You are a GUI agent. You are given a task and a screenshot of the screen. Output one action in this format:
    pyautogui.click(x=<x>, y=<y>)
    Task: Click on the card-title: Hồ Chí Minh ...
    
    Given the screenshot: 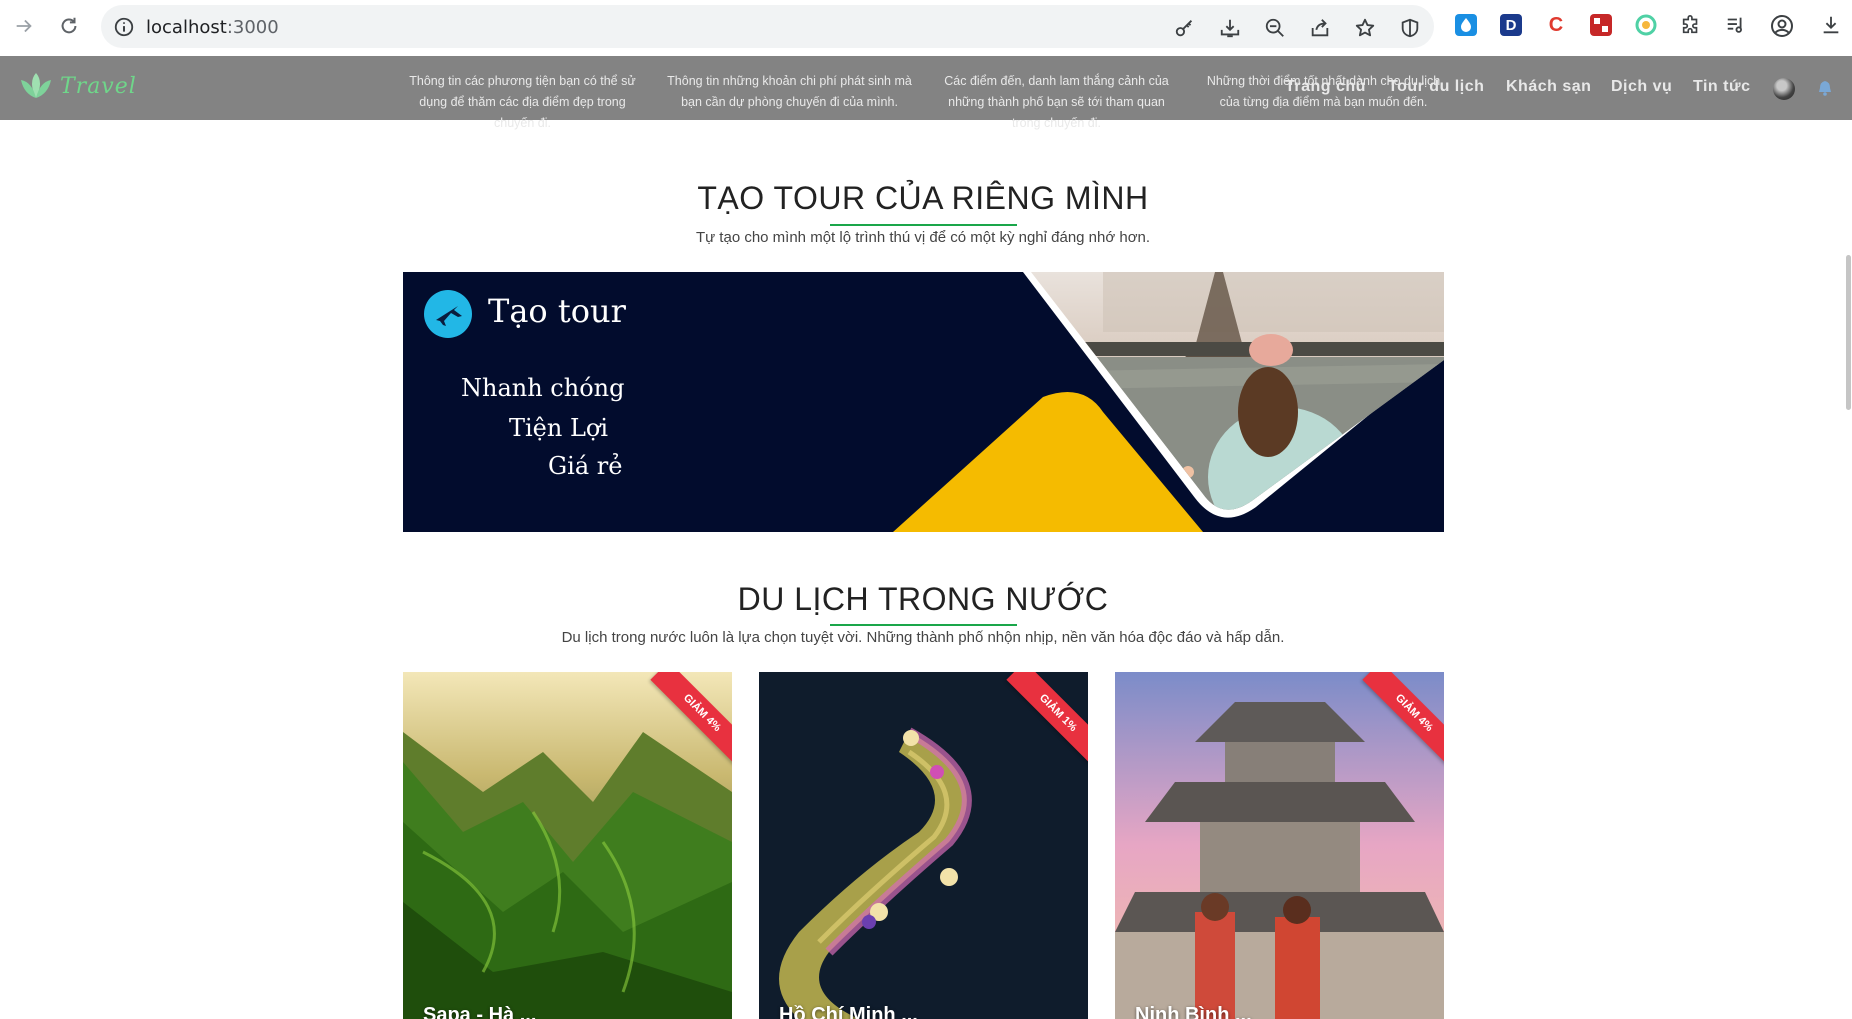 What is the action you would take?
    pyautogui.click(x=848, y=1011)
    